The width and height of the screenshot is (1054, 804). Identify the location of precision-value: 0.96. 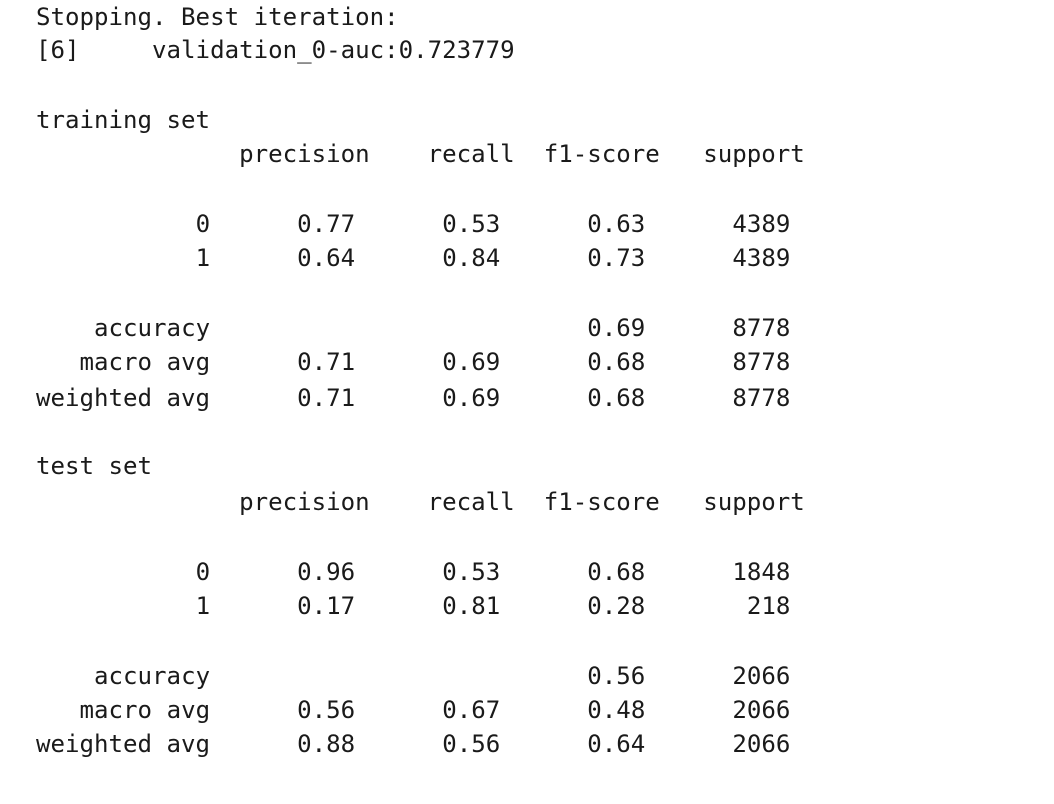
(326, 572).